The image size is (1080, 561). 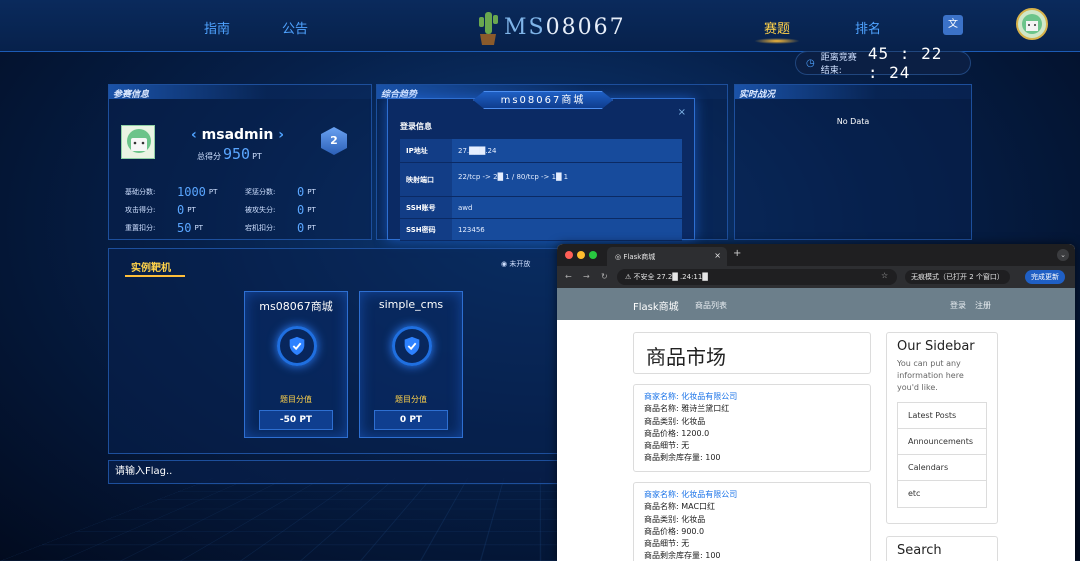 What do you see at coordinates (942, 442) in the screenshot?
I see `sidebar-item: Announcements` at bounding box center [942, 442].